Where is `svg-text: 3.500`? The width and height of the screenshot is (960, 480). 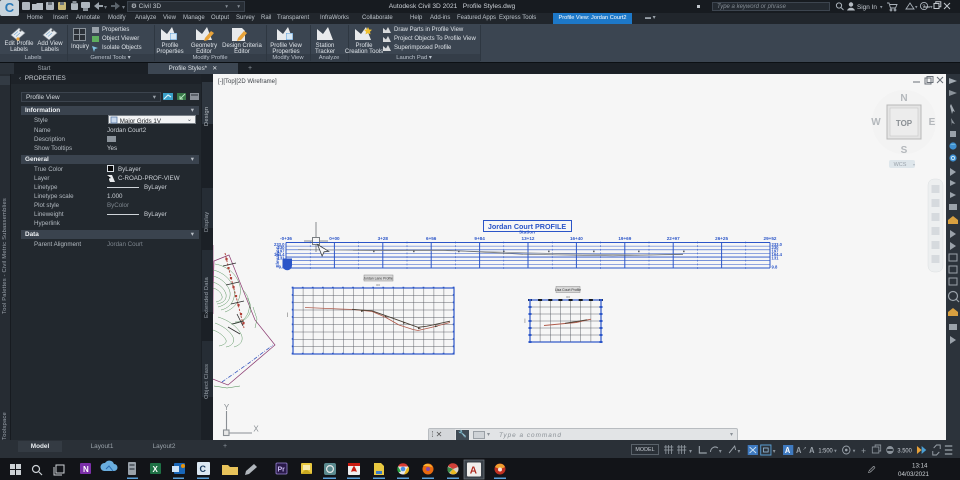
svg-text: 3.500 is located at coordinates (904, 451).